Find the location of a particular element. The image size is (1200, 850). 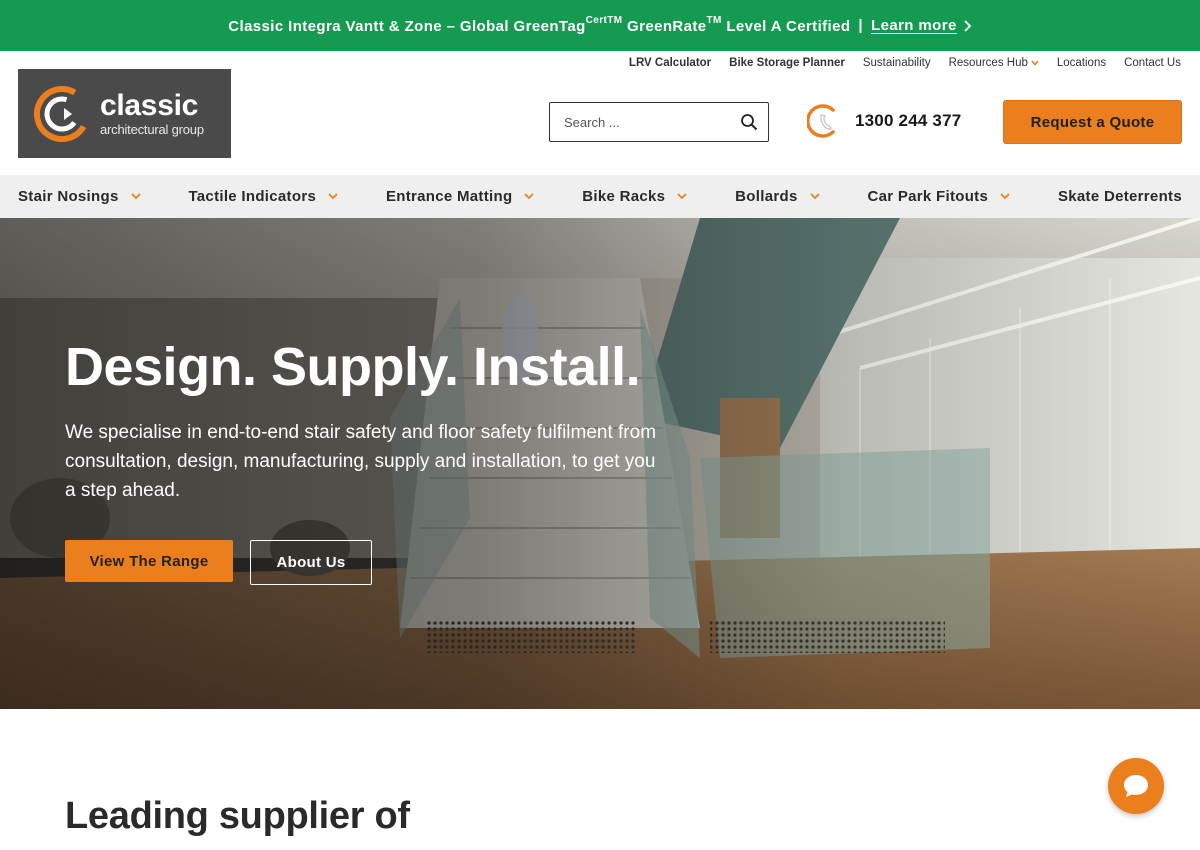

learn-more-link: Learn more is located at coordinates (921, 25).